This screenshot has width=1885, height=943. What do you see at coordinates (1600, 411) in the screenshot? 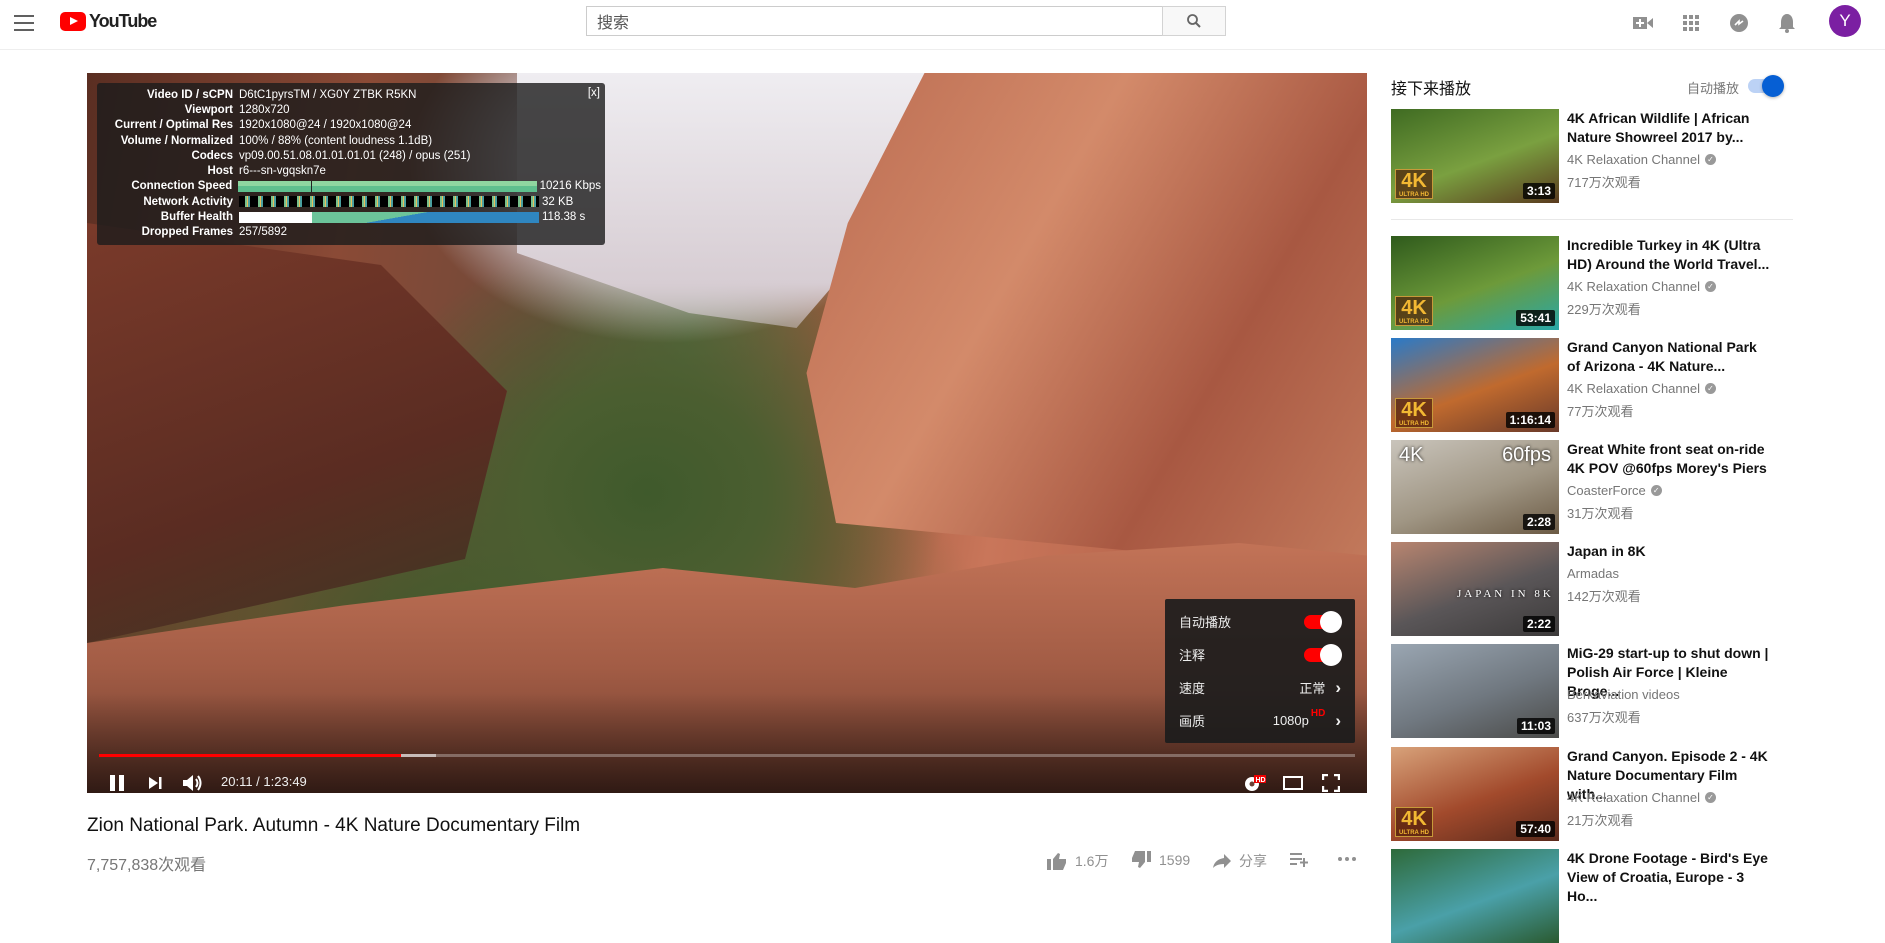
I see `recommended-view-count: 77万次观看` at bounding box center [1600, 411].